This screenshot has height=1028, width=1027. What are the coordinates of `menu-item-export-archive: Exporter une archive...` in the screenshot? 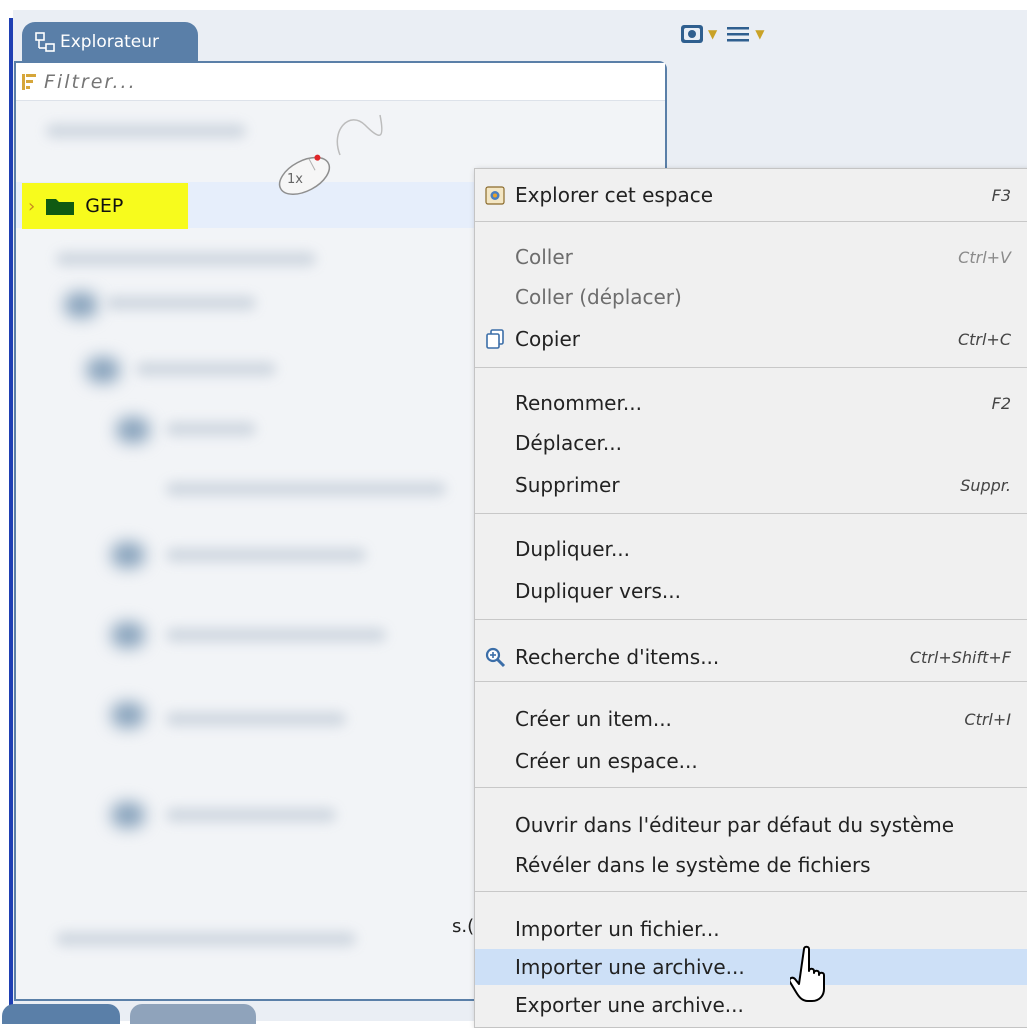 It's located at (751, 1005).